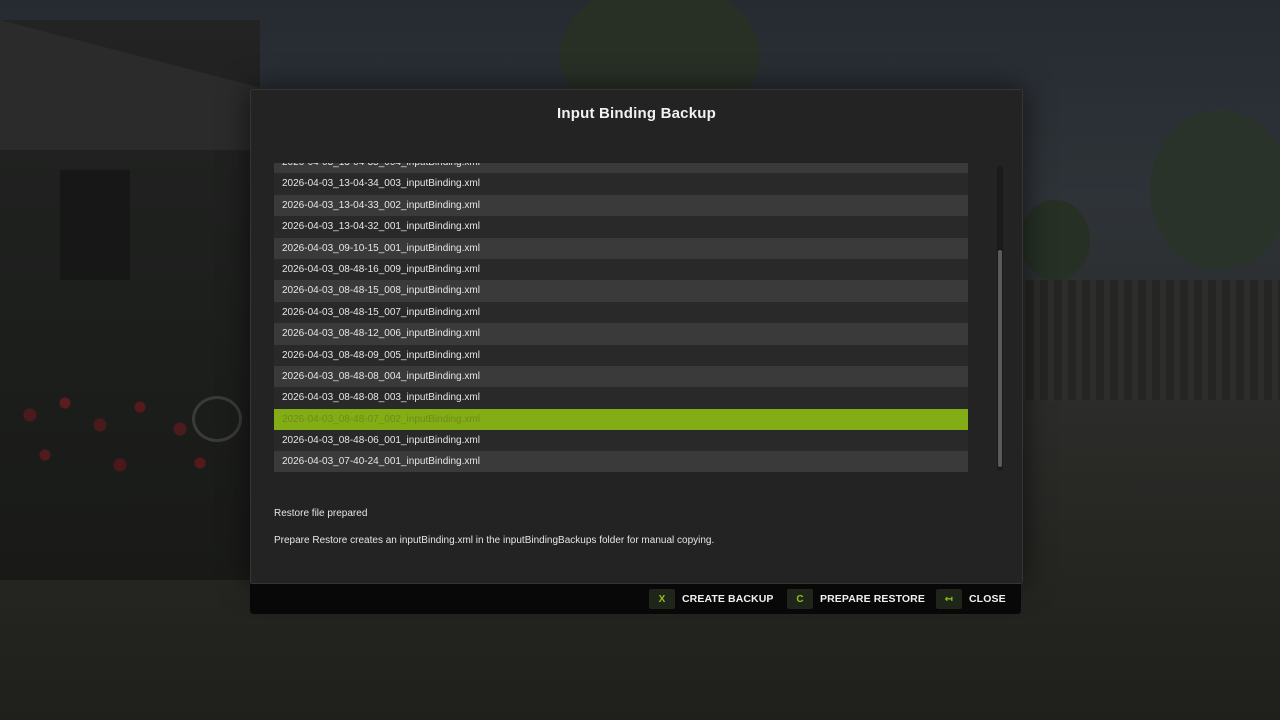 Image resolution: width=1280 pixels, height=720 pixels. I want to click on list-item: 2026-04-03_13-04-34_003_inputBinding.xml, so click(621, 184).